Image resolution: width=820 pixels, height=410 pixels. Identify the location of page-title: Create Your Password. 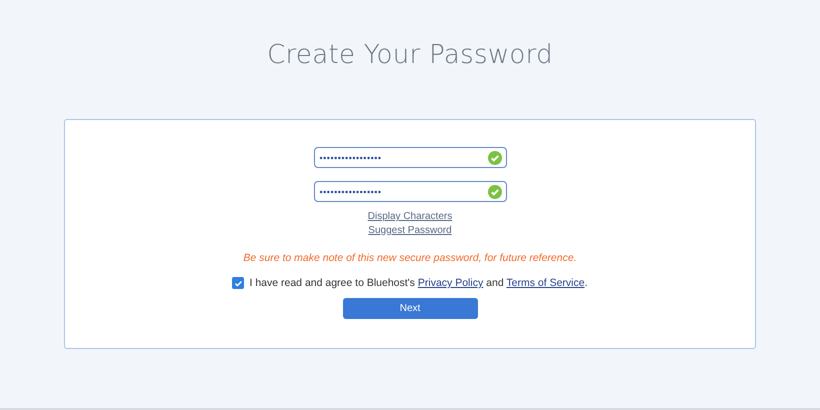
(410, 55).